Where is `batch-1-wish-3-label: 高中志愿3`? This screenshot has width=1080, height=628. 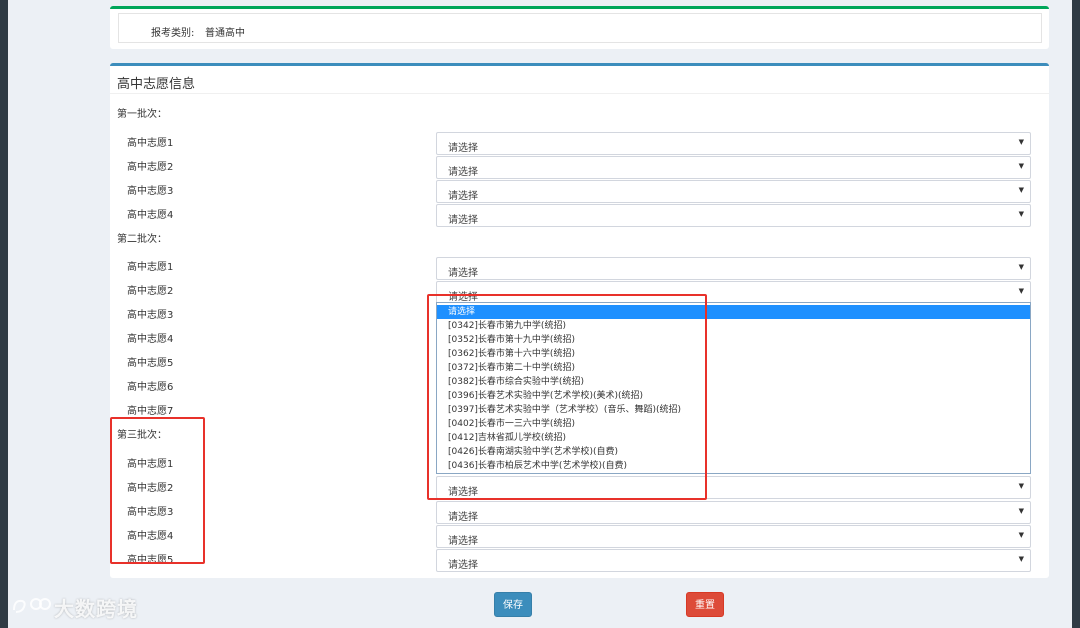
batch-1-wish-3-label: 高中志愿3 is located at coordinates (150, 191).